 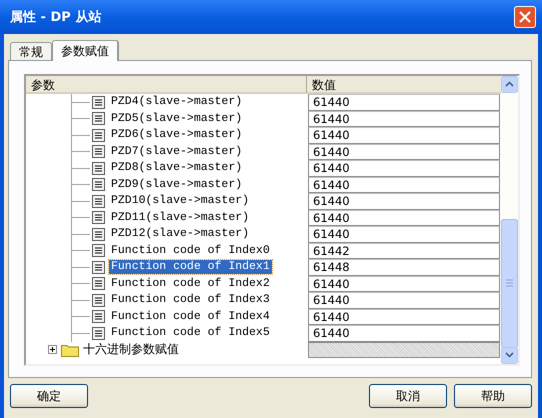 I want to click on value-cell: 61448, so click(x=404, y=267).